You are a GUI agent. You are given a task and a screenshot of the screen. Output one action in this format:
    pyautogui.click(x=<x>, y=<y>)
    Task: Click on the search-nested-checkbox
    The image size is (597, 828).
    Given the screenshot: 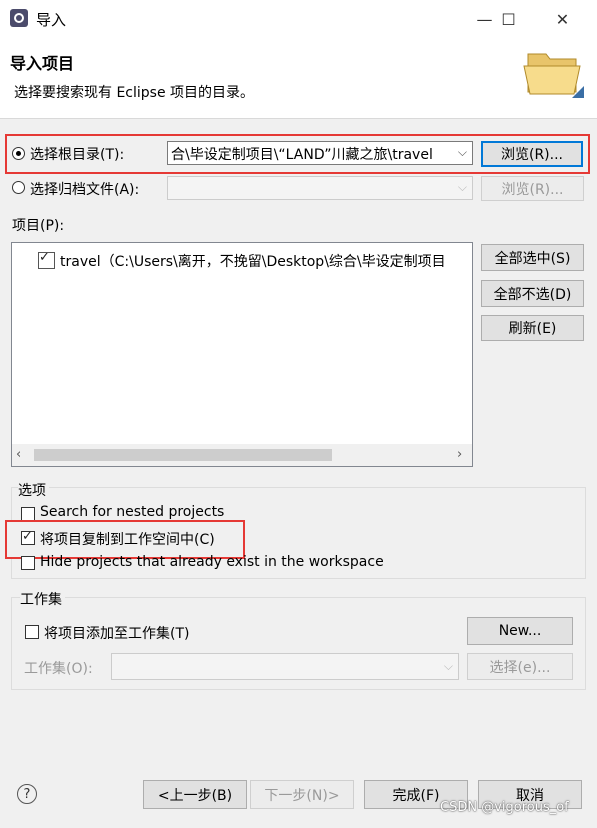 What is the action you would take?
    pyautogui.click(x=28, y=514)
    